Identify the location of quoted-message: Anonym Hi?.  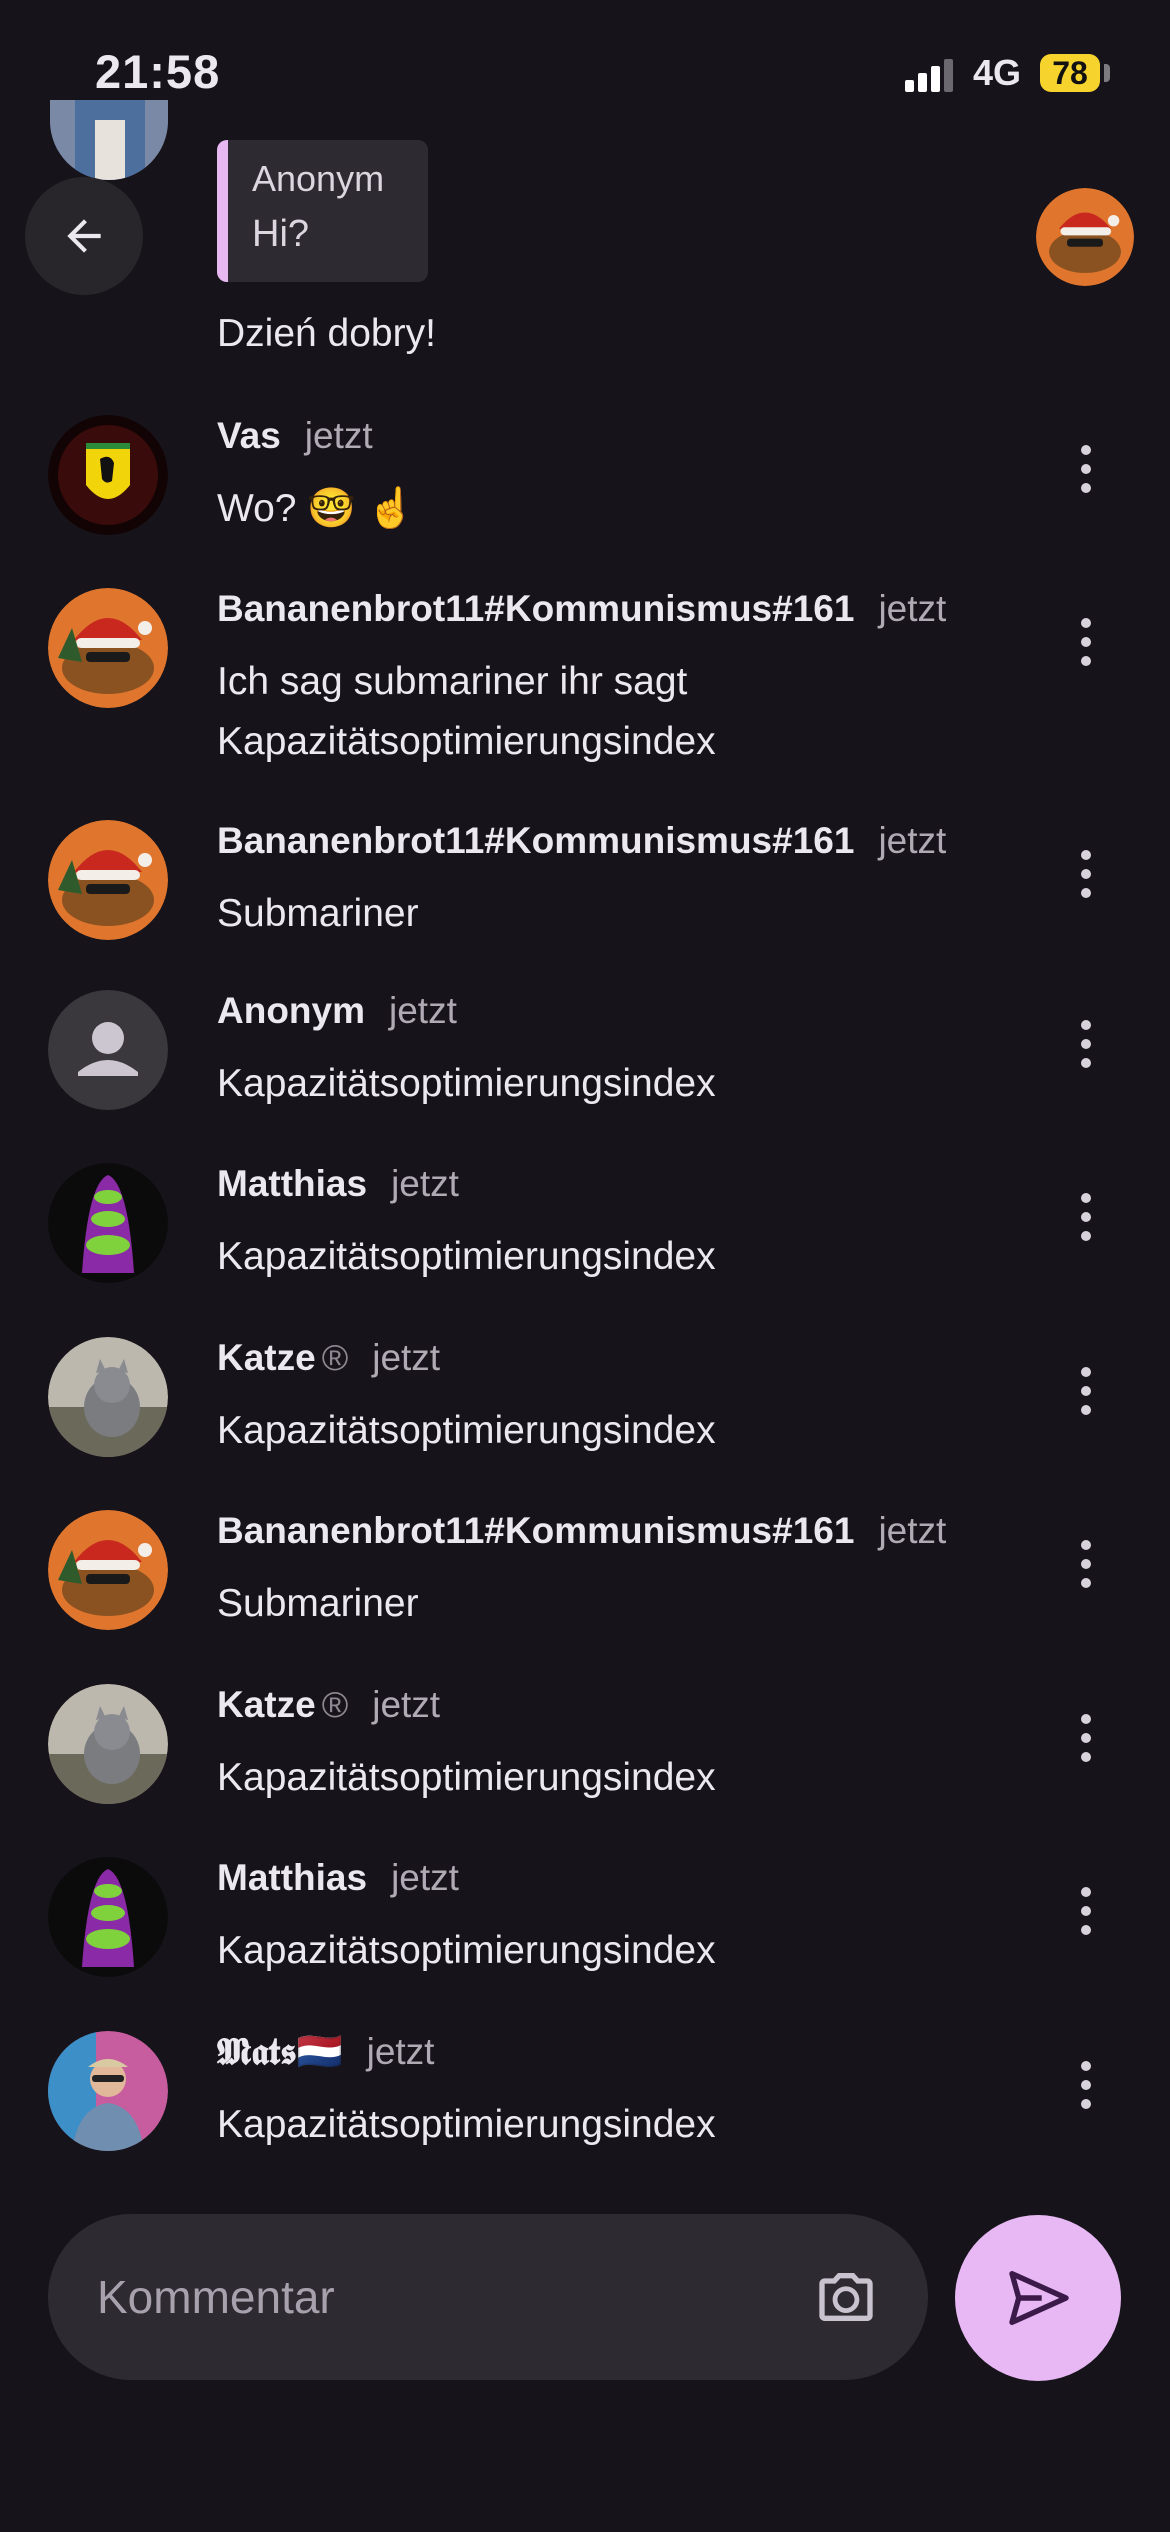
(322, 211).